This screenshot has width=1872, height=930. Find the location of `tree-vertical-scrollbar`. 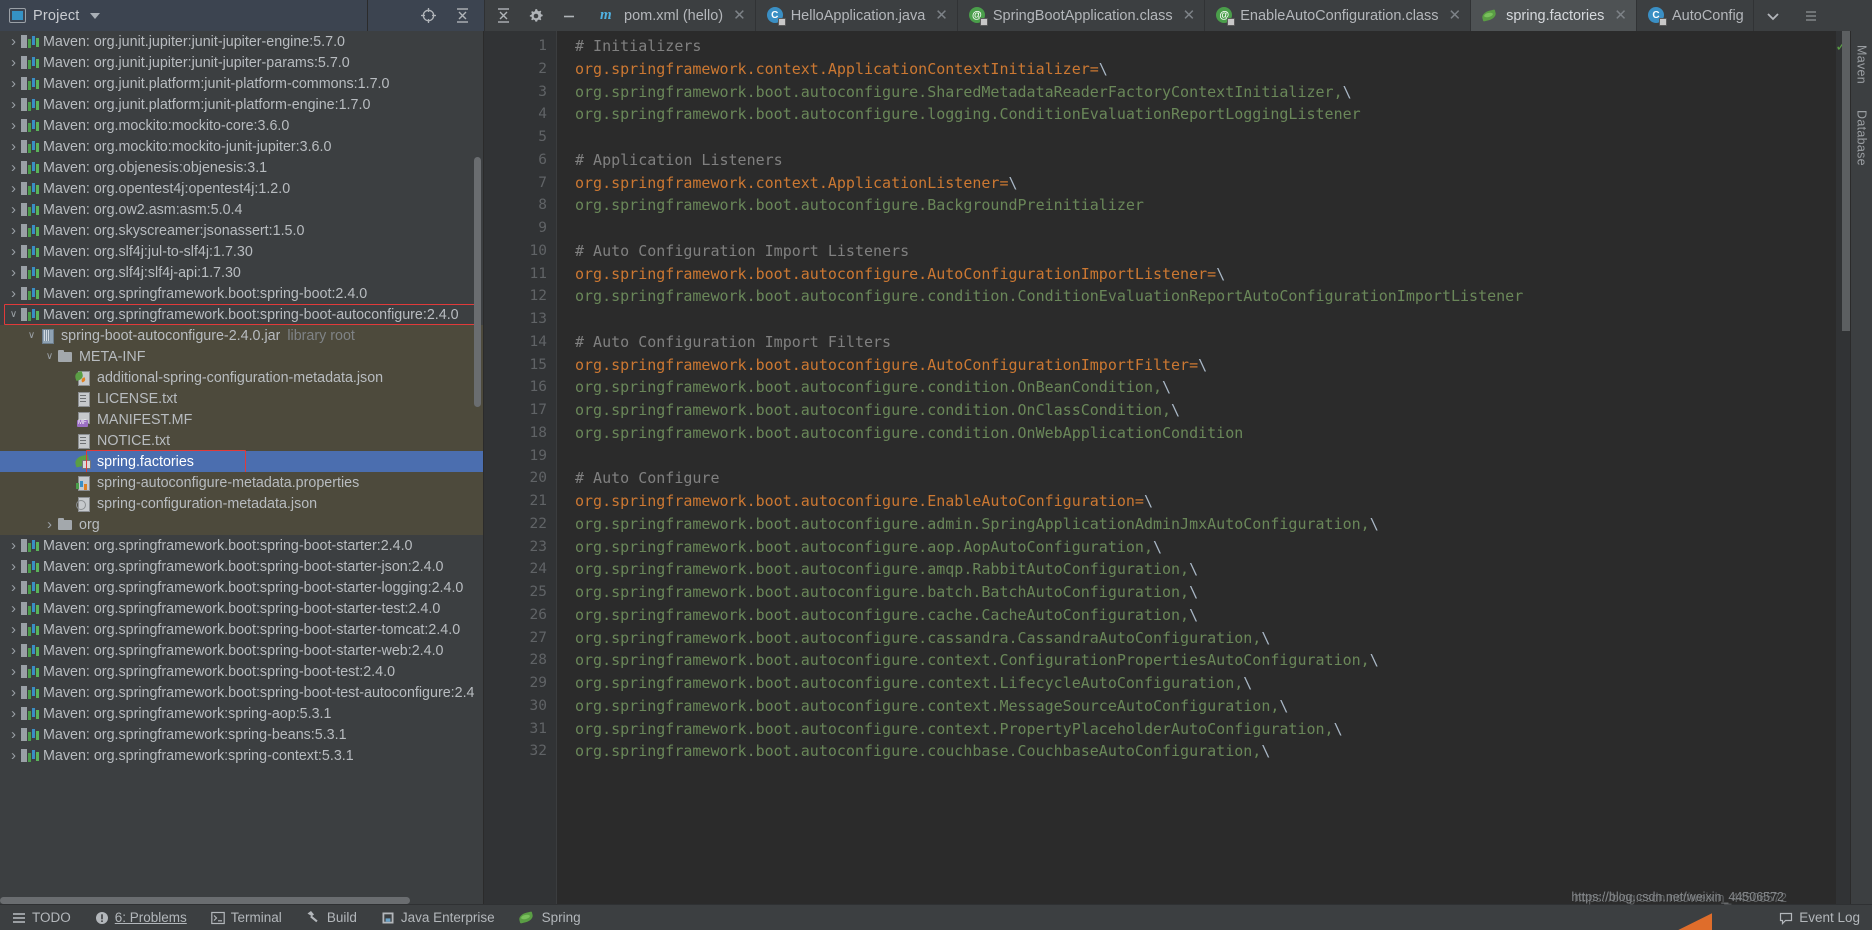

tree-vertical-scrollbar is located at coordinates (477, 282).